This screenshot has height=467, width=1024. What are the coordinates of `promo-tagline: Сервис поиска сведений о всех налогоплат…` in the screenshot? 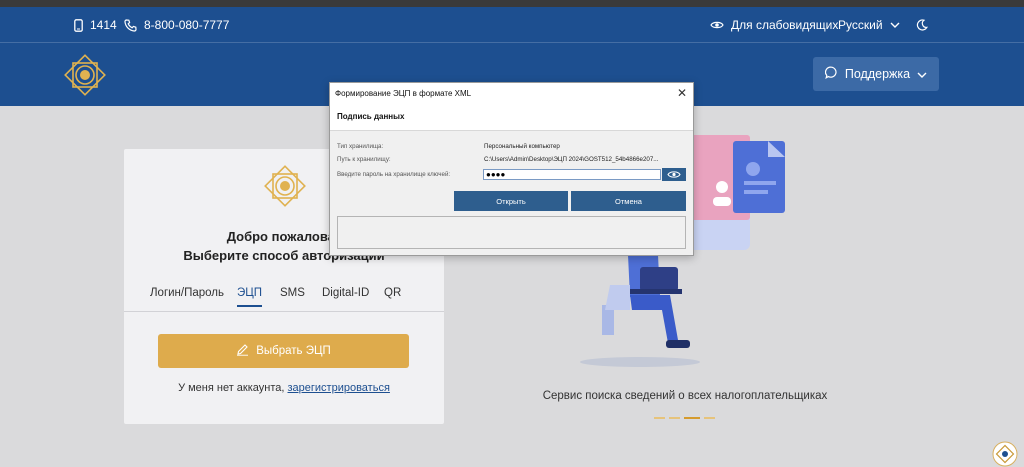 It's located at (685, 396).